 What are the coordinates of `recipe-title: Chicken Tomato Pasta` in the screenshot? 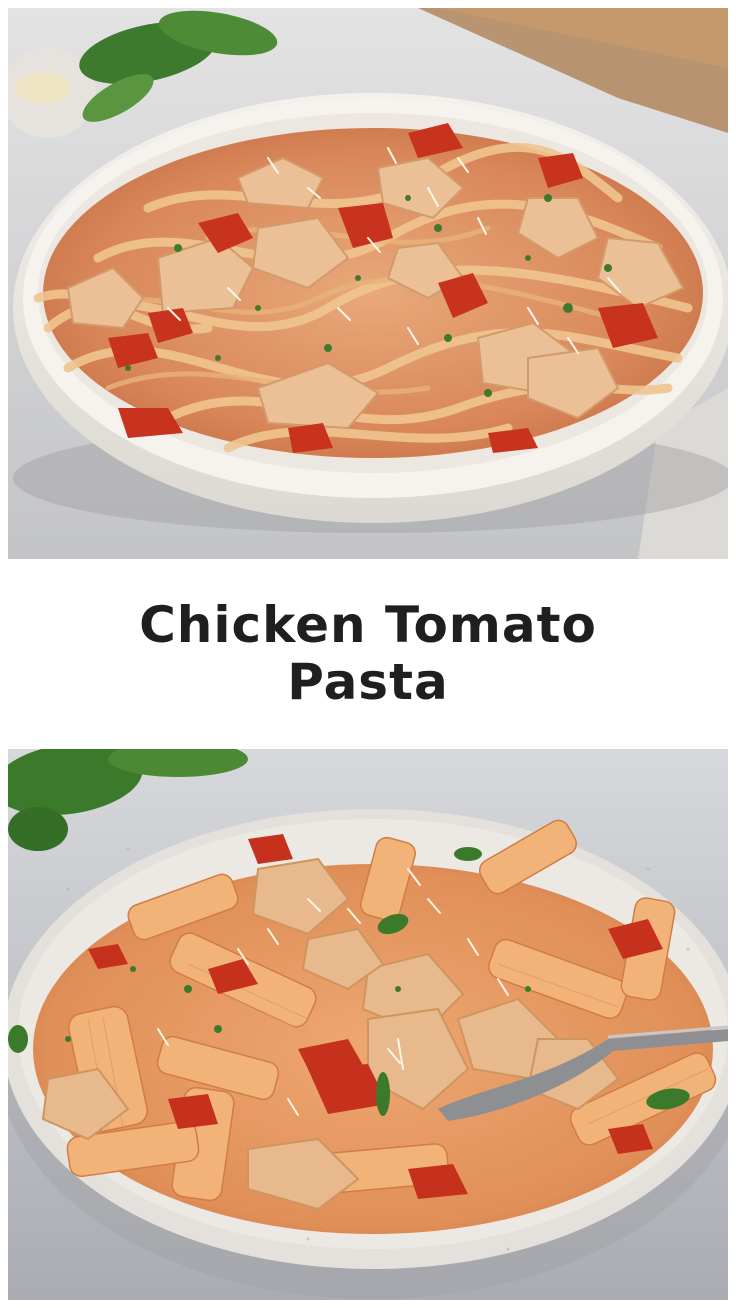 It's located at (368, 653).